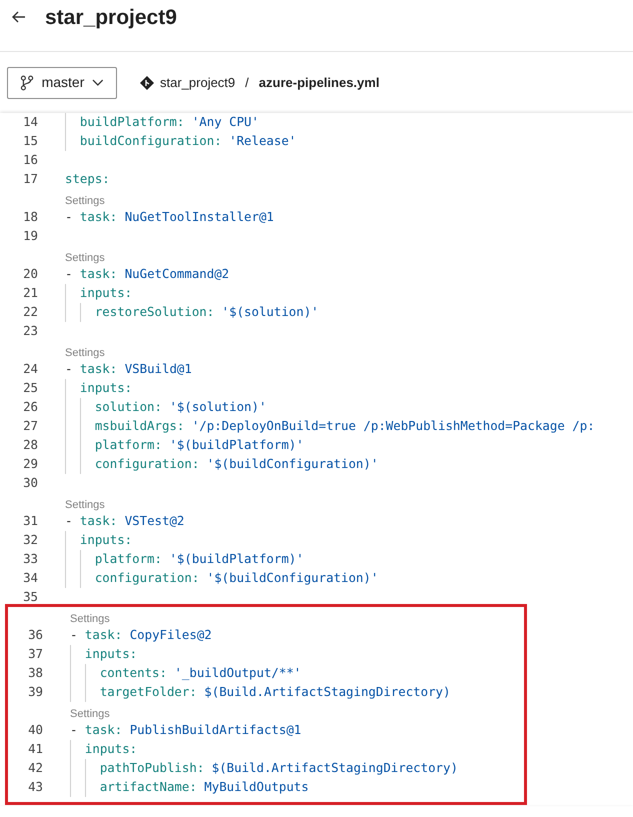 The height and width of the screenshot is (817, 633). Describe the element at coordinates (187, 141) in the screenshot. I see `code-line: buildConfiguration: 'Release'` at that location.